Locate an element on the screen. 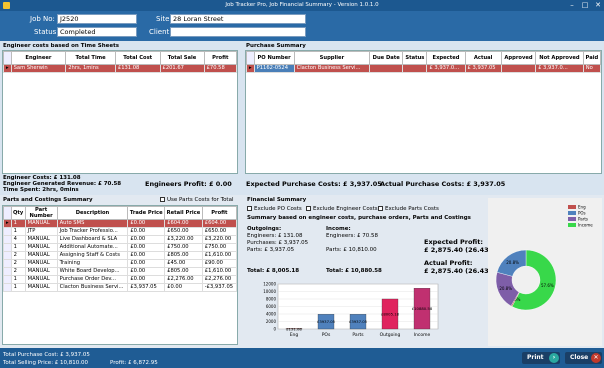  print-button: Print › is located at coordinates (541, 358).